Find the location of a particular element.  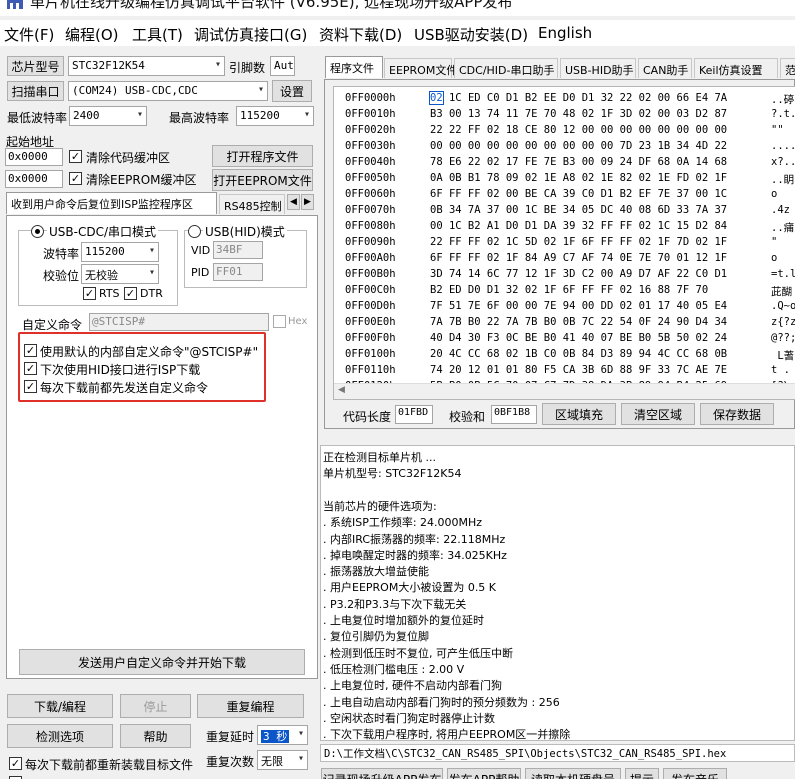

tab-program-file: 程序文件 is located at coordinates (354, 67).